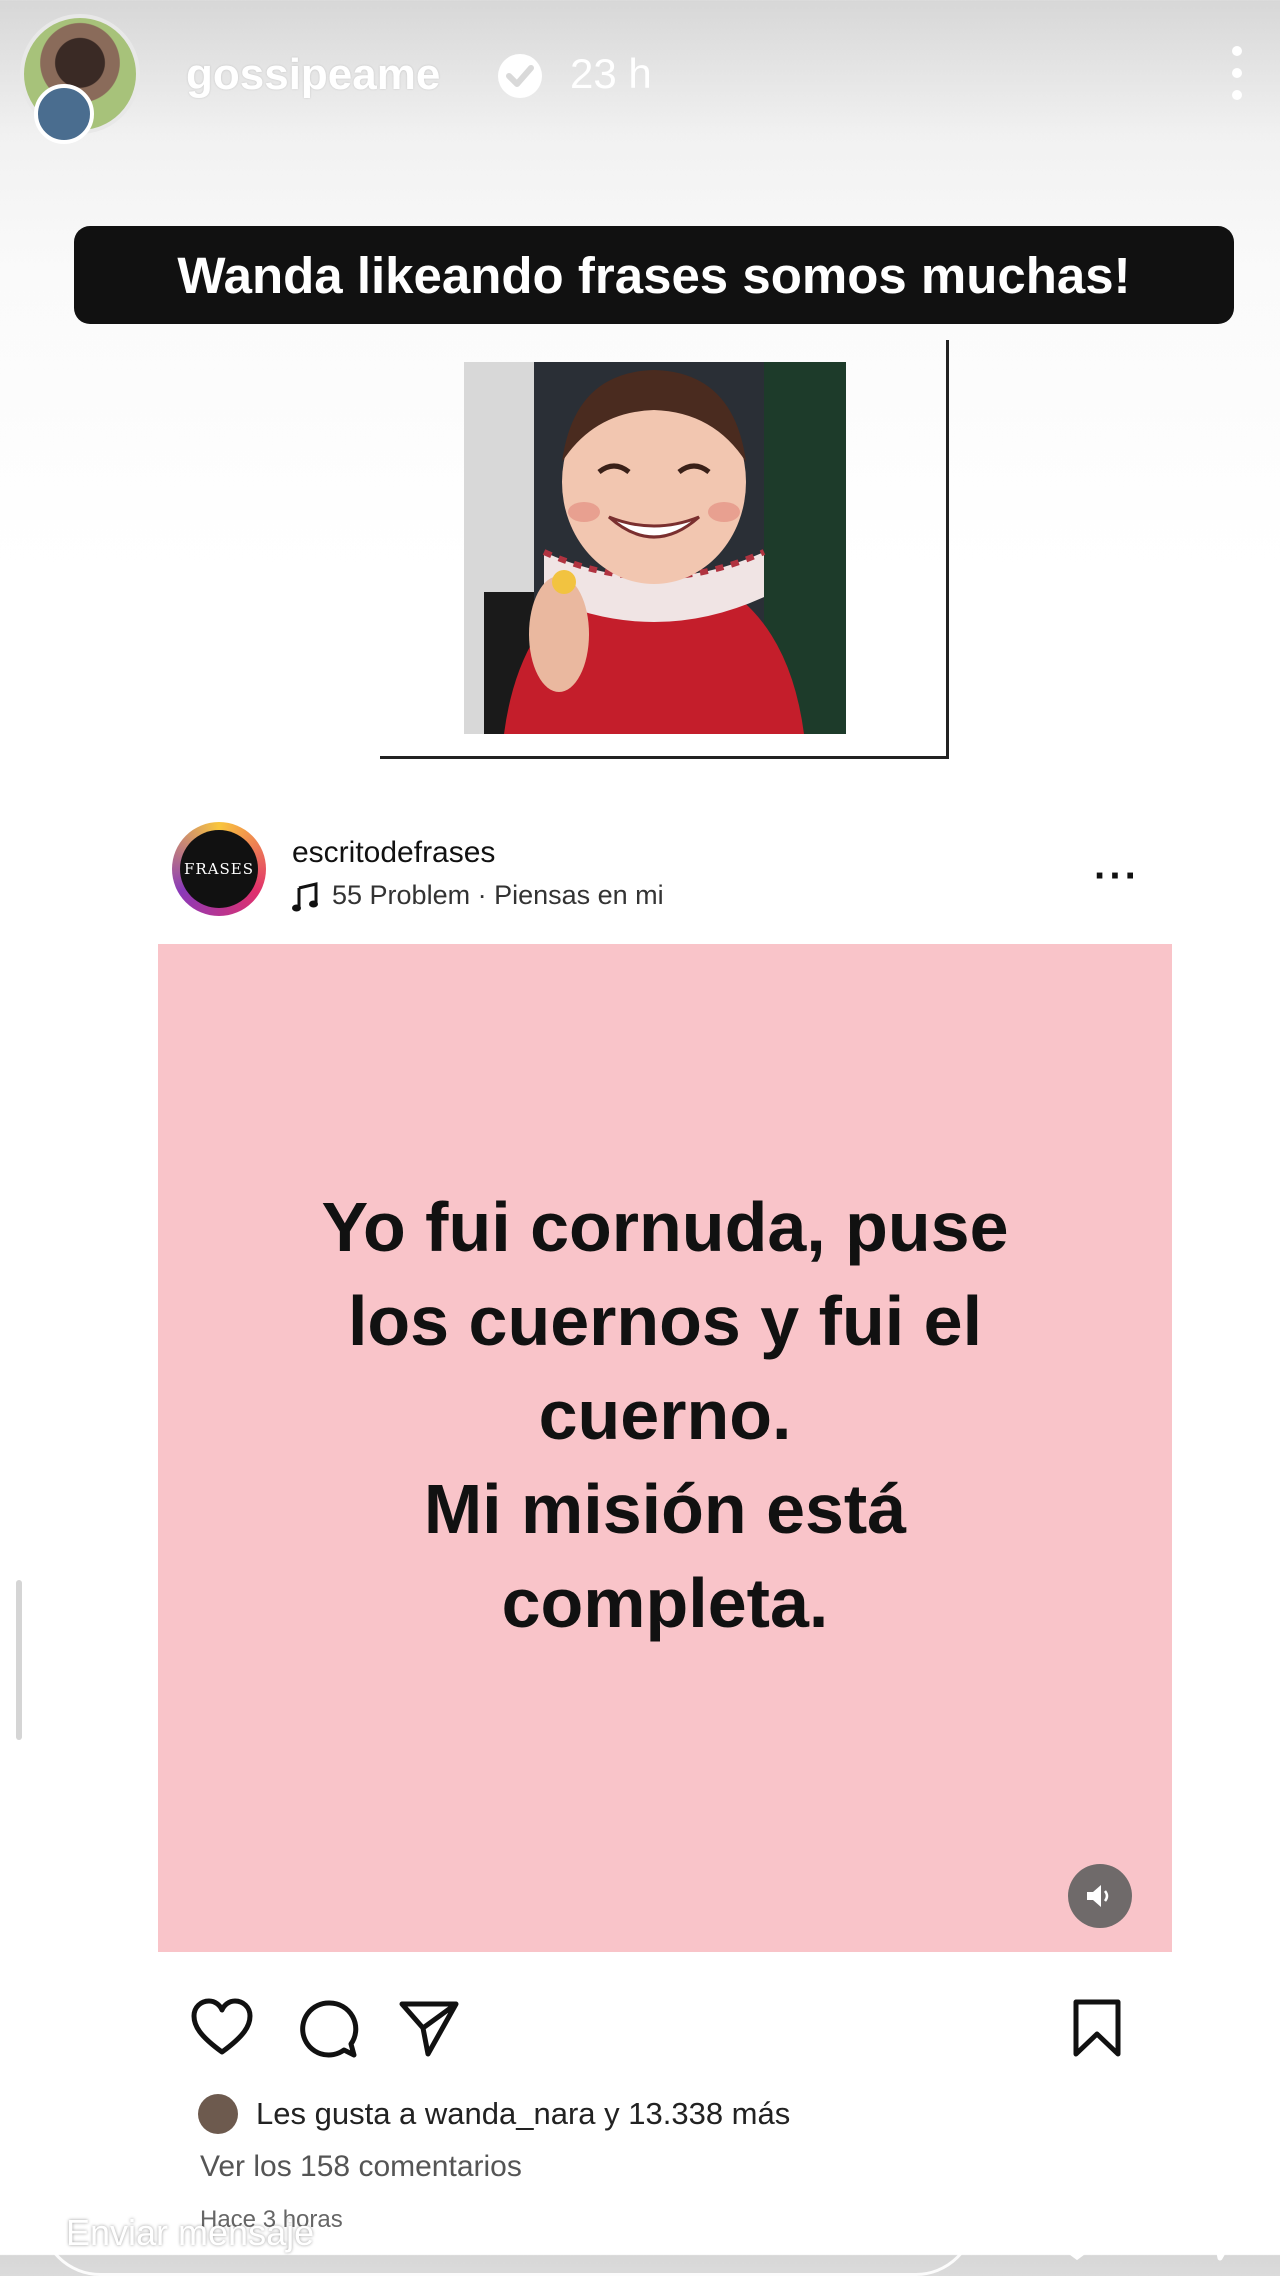 The height and width of the screenshot is (2276, 1280). What do you see at coordinates (1117, 876) in the screenshot?
I see `post-more-icon: ···` at bounding box center [1117, 876].